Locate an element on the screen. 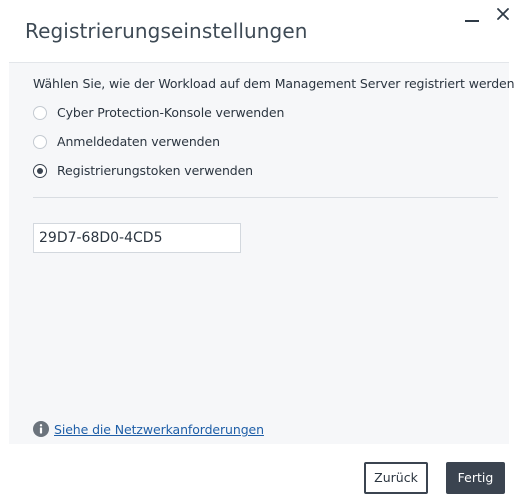  minimize-icon is located at coordinates (472, 21).